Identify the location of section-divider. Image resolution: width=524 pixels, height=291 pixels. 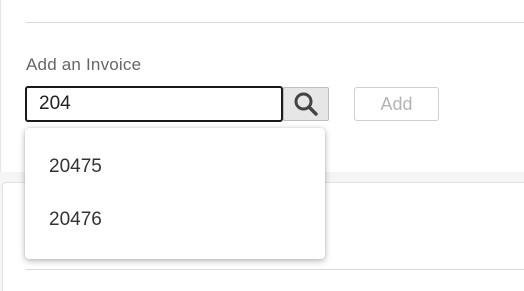
(275, 22).